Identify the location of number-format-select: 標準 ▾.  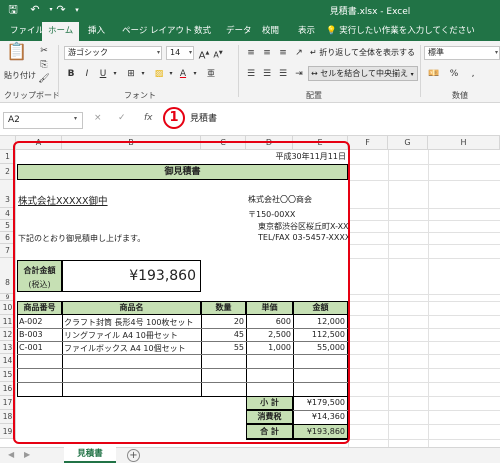
(462, 53).